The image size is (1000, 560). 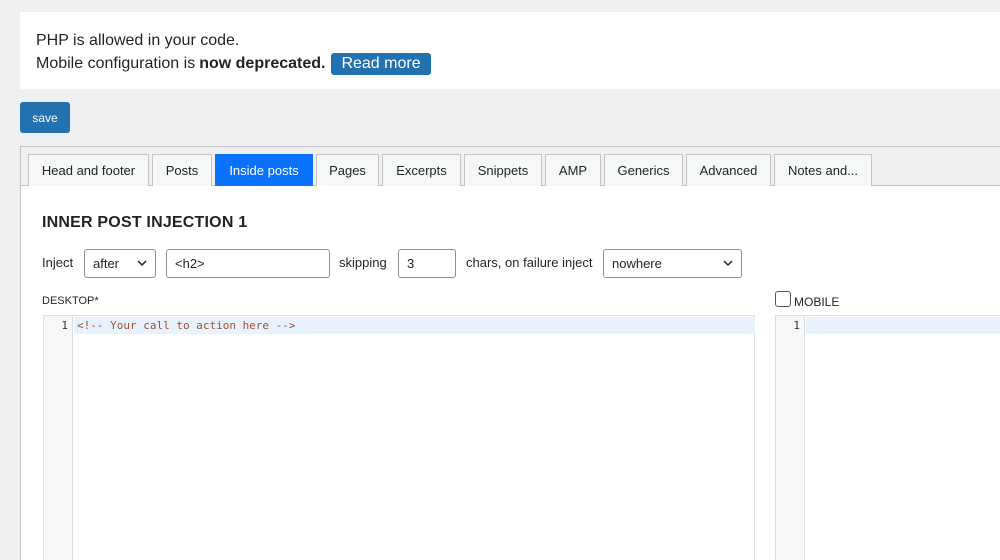 What do you see at coordinates (643, 170) in the screenshot?
I see `tab-generics: Generics` at bounding box center [643, 170].